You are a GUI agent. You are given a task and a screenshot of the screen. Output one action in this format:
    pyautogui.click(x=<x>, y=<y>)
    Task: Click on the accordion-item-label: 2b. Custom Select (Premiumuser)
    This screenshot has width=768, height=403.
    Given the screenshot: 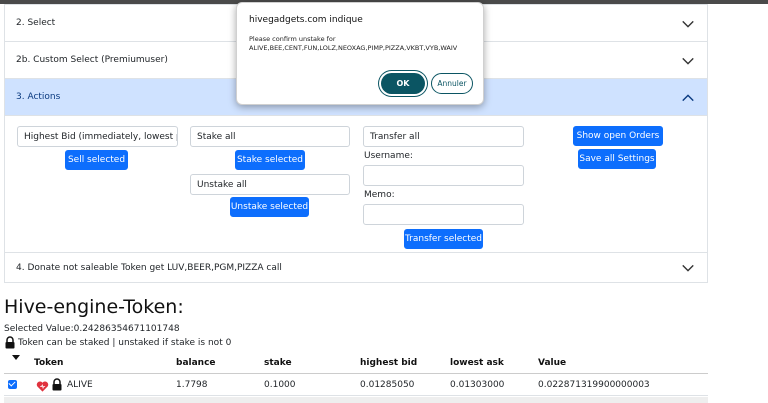 What is the action you would take?
    pyautogui.click(x=92, y=60)
    